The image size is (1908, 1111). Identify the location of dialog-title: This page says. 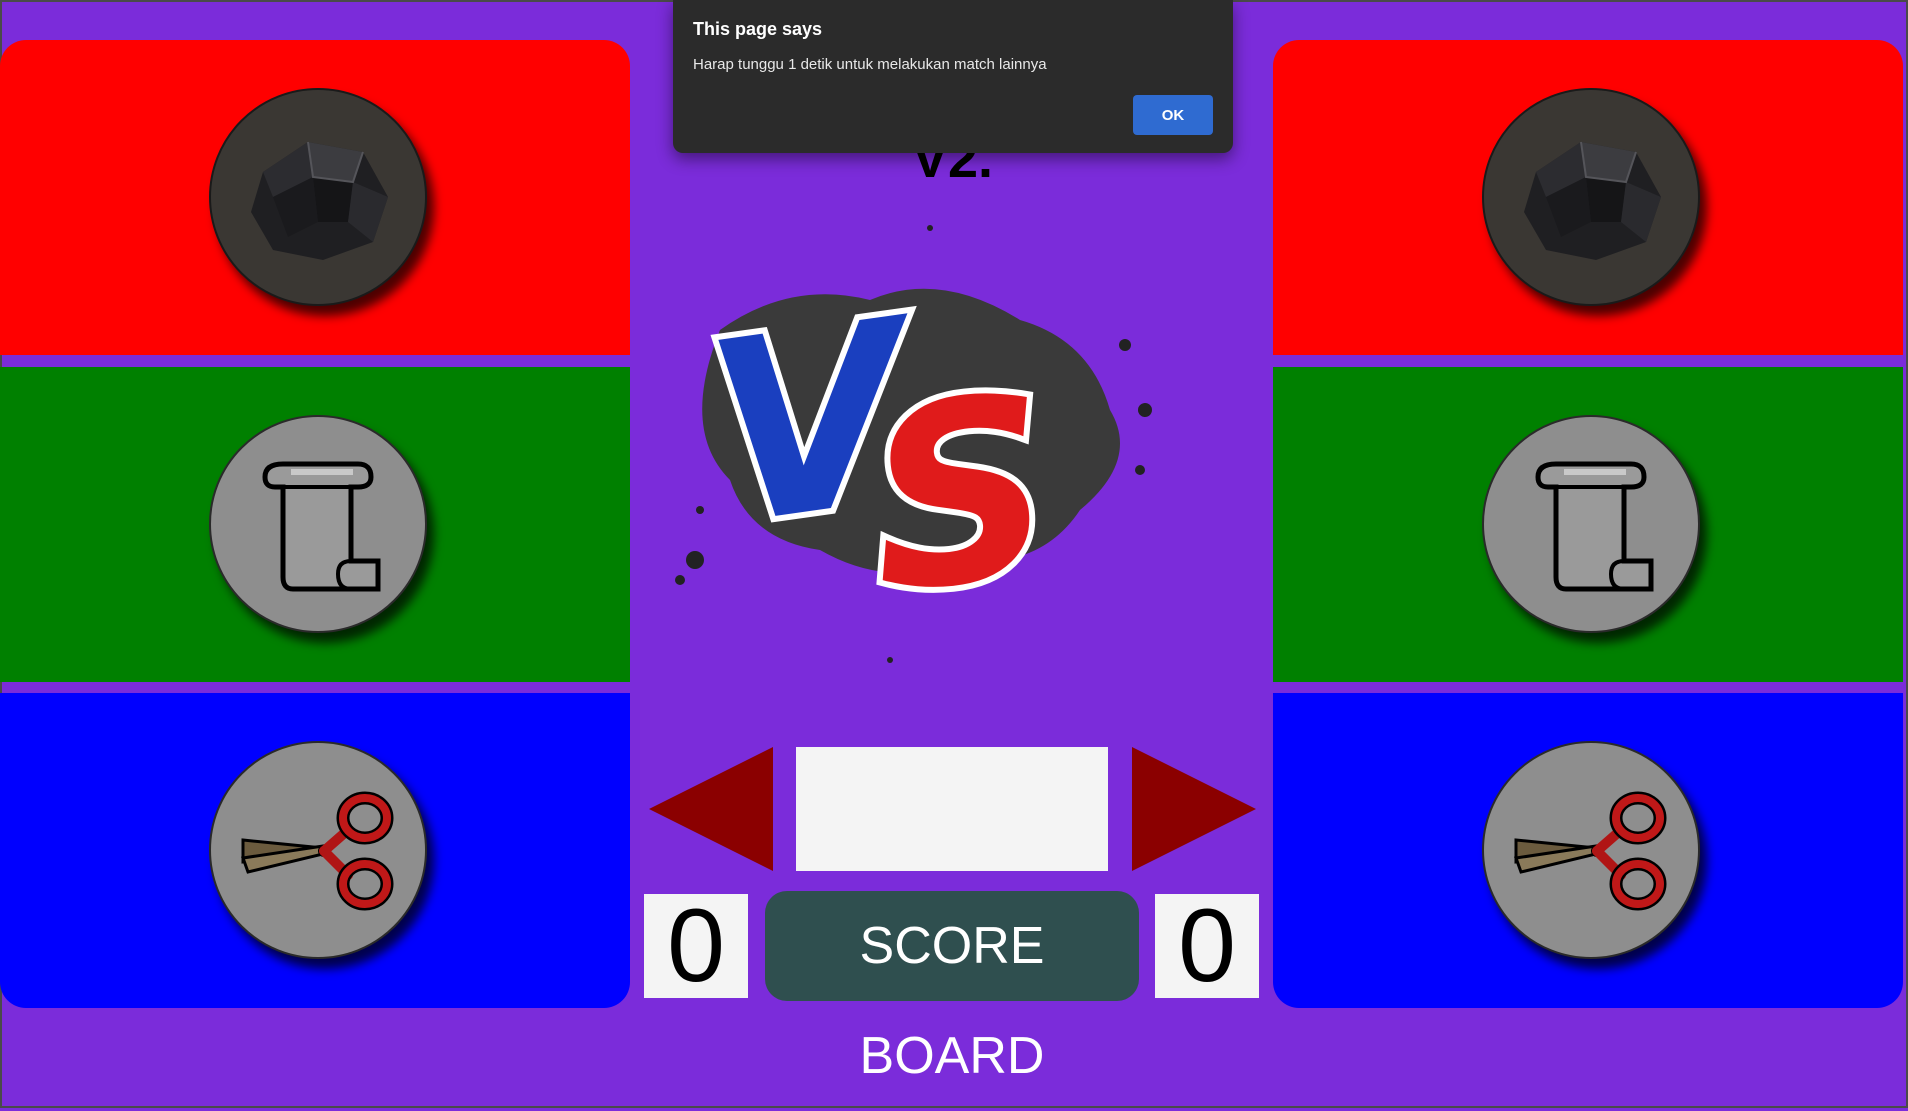
(758, 29).